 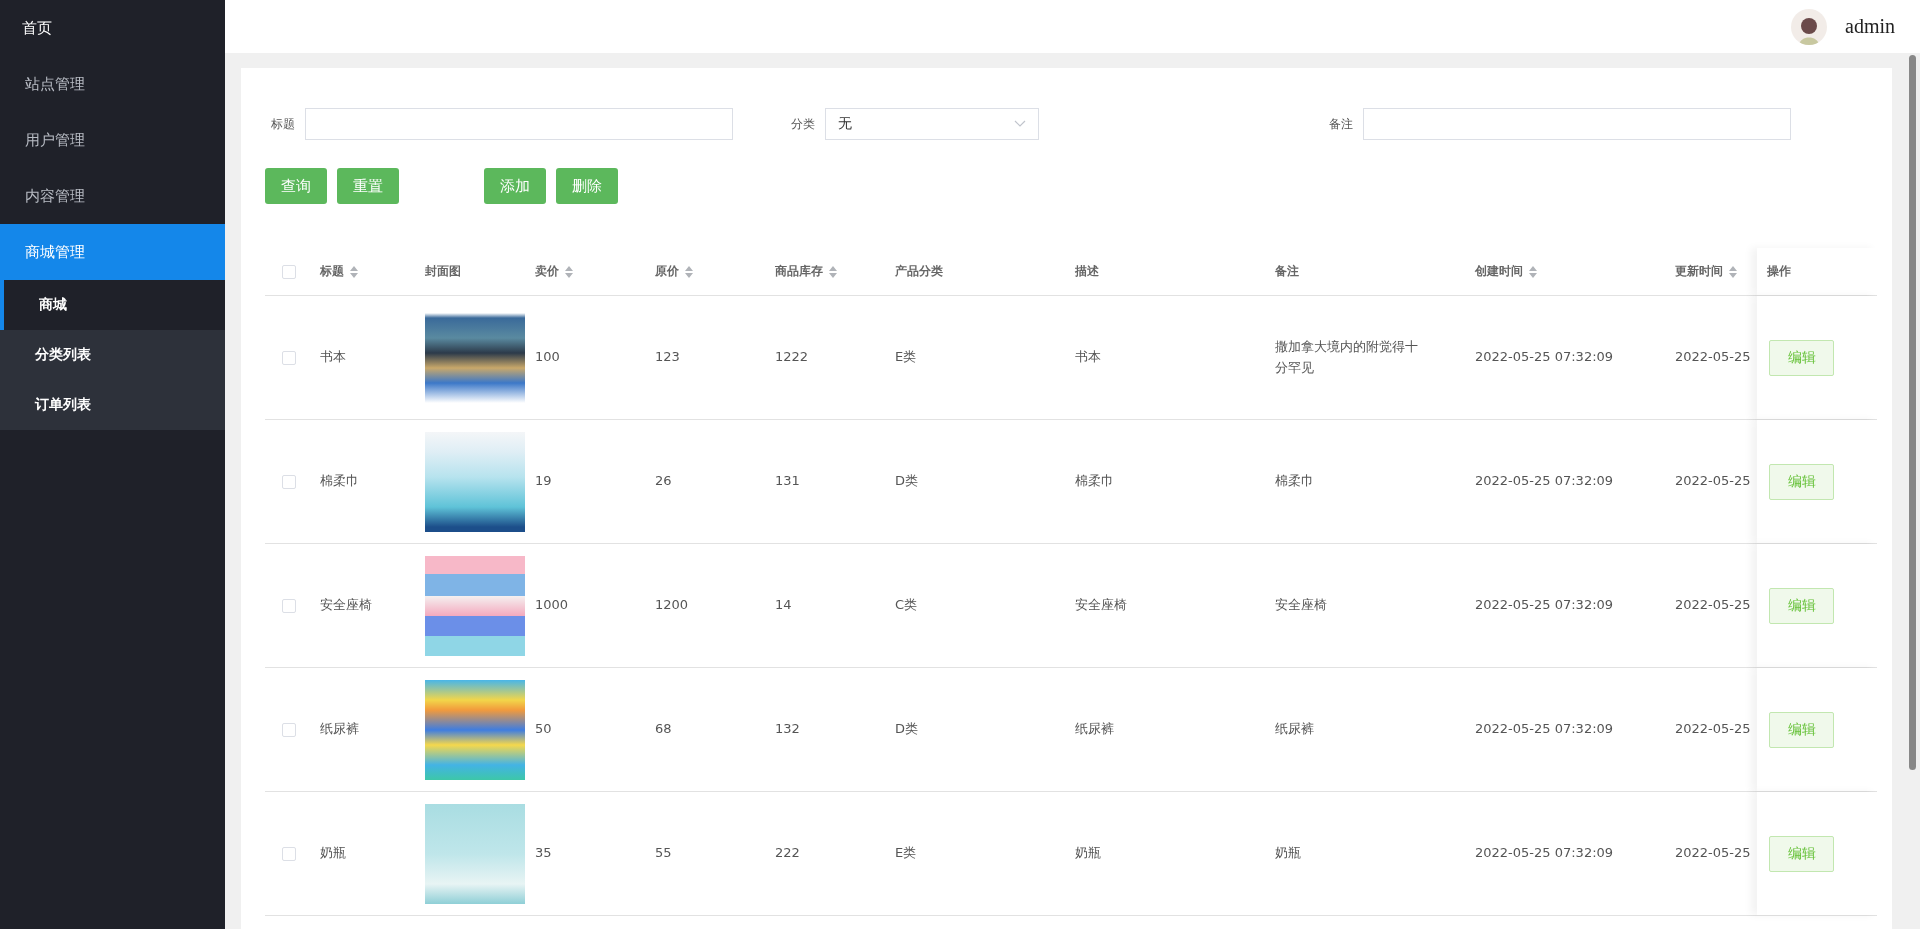 What do you see at coordinates (784, 605) in the screenshot?
I see `table-cell-text: 14` at bounding box center [784, 605].